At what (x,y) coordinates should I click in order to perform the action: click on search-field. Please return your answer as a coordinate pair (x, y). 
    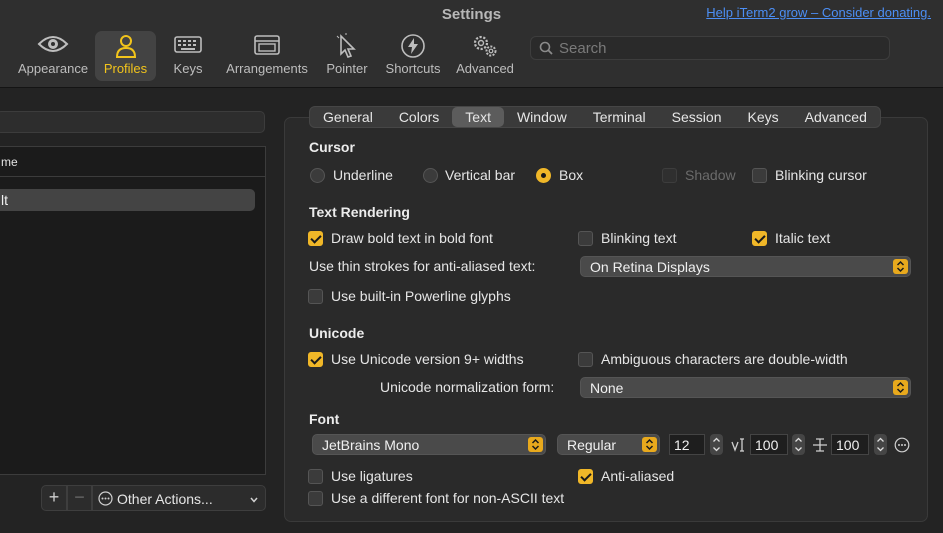
    Looking at the image, I should click on (710, 48).